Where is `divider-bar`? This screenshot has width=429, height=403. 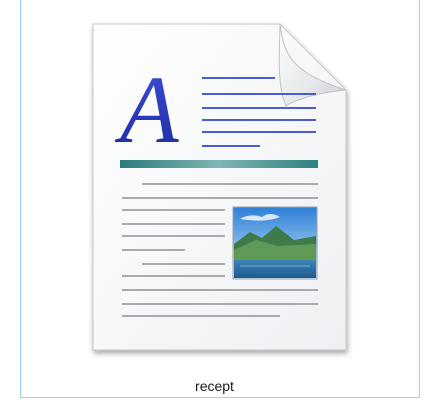
divider-bar is located at coordinates (219, 164).